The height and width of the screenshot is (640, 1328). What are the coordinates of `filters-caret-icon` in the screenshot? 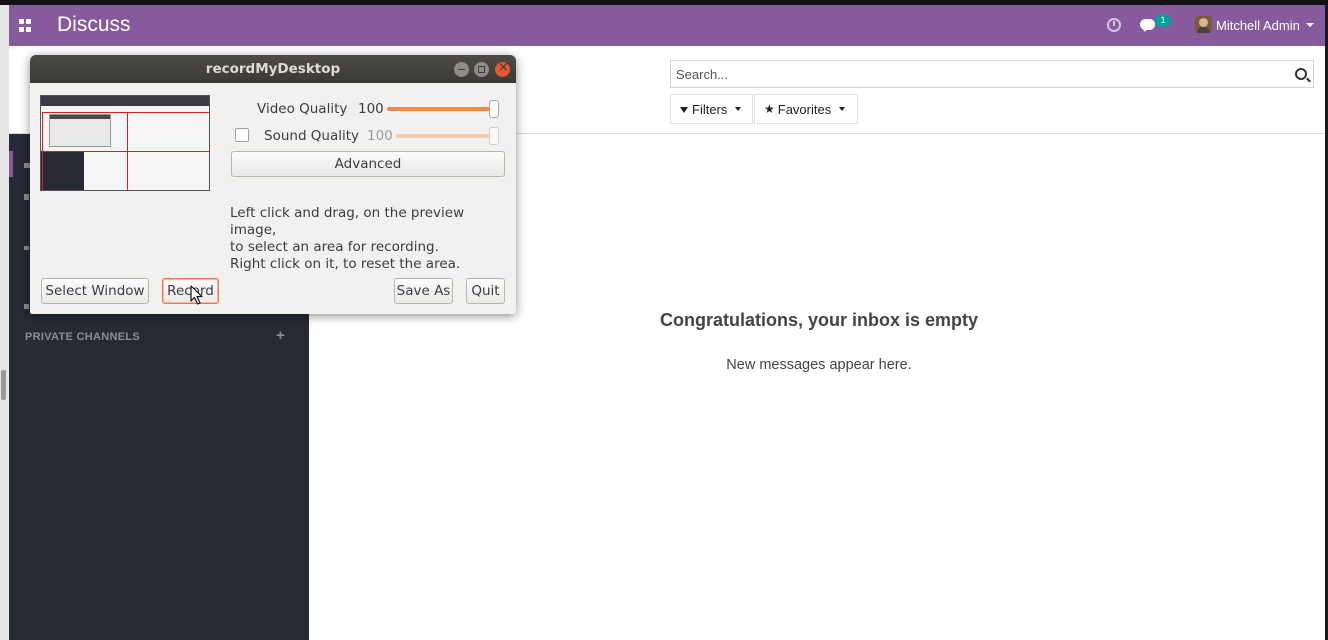 It's located at (738, 109).